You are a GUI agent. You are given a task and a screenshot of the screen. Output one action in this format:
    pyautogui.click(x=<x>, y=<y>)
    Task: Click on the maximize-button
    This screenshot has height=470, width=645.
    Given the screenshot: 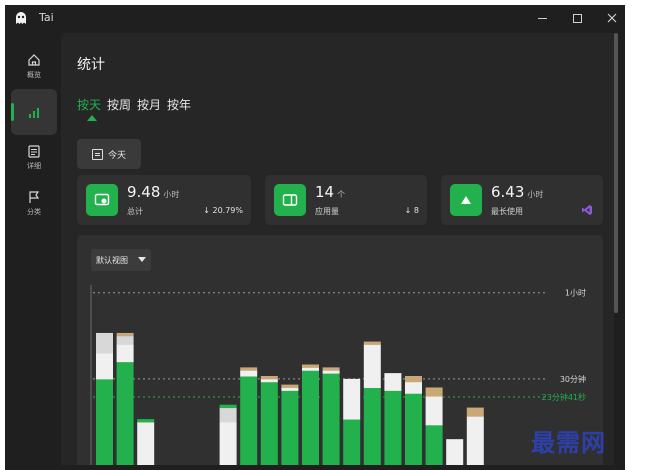 What is the action you would take?
    pyautogui.click(x=577, y=18)
    